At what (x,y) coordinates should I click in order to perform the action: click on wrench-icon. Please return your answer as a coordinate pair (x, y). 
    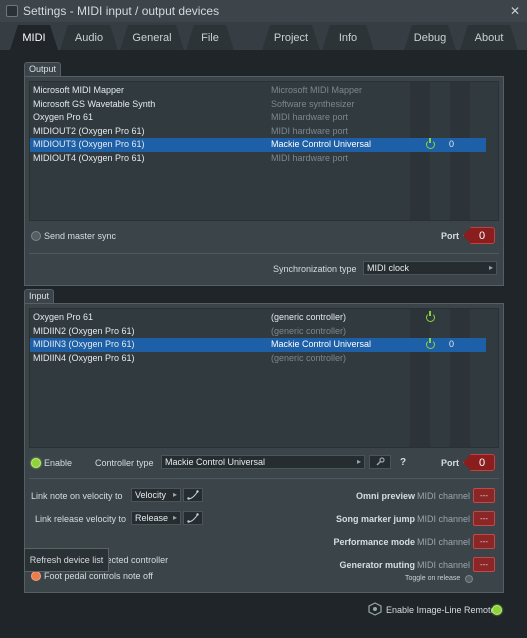
    Looking at the image, I should click on (380, 462).